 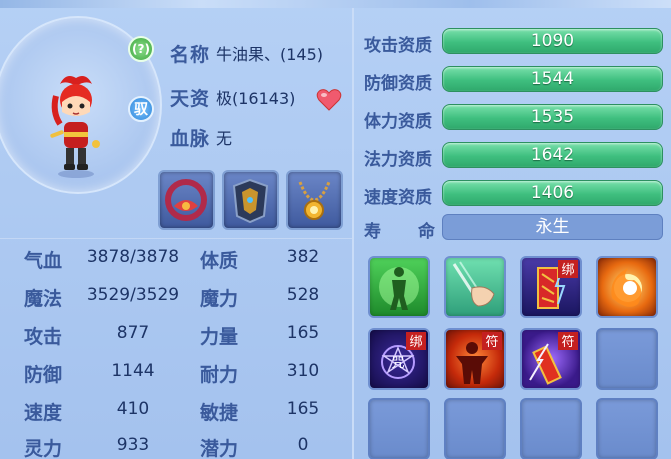 I want to click on aptitude-label: 防御资质, so click(x=398, y=84).